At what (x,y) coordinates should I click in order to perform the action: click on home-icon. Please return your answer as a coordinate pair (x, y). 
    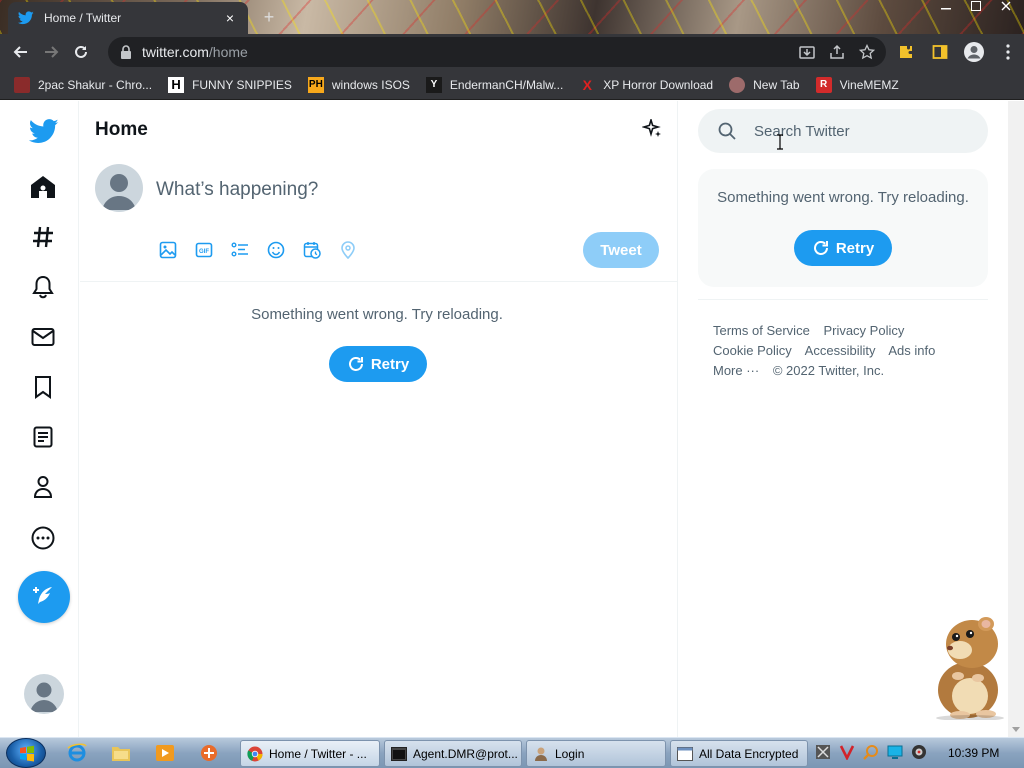
    Looking at the image, I should click on (43, 187).